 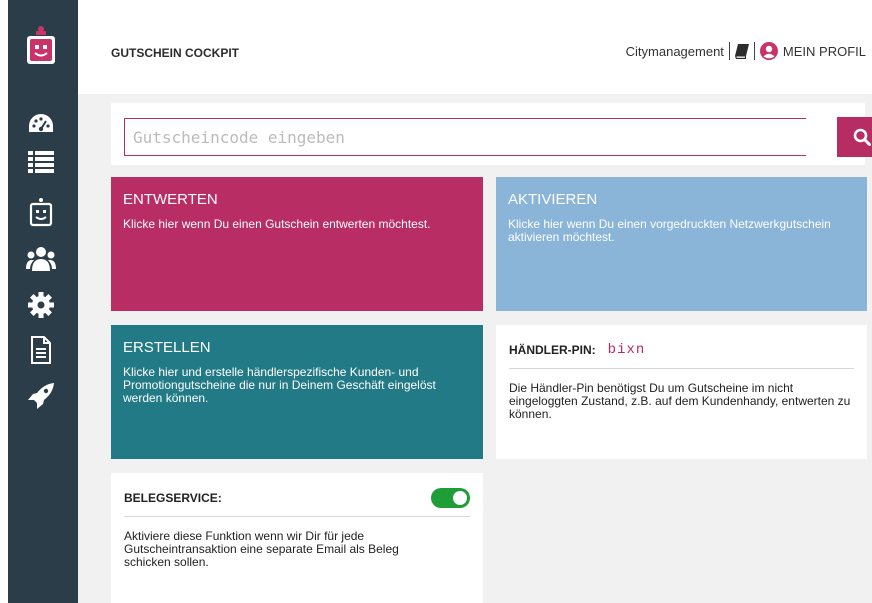 I want to click on search-card, so click(x=491, y=134).